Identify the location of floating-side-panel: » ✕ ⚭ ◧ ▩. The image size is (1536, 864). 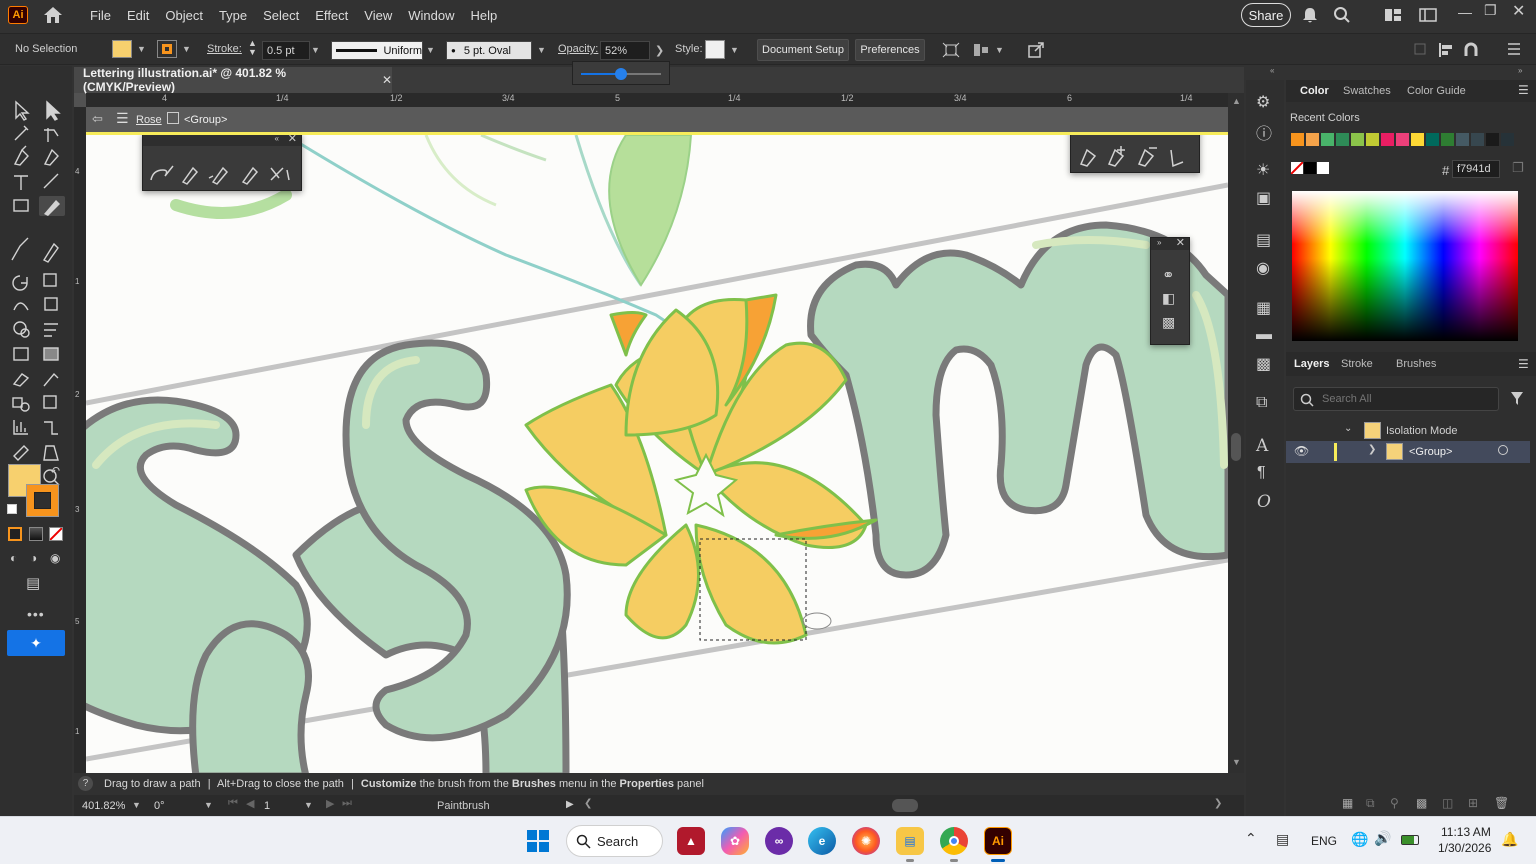
(1170, 291).